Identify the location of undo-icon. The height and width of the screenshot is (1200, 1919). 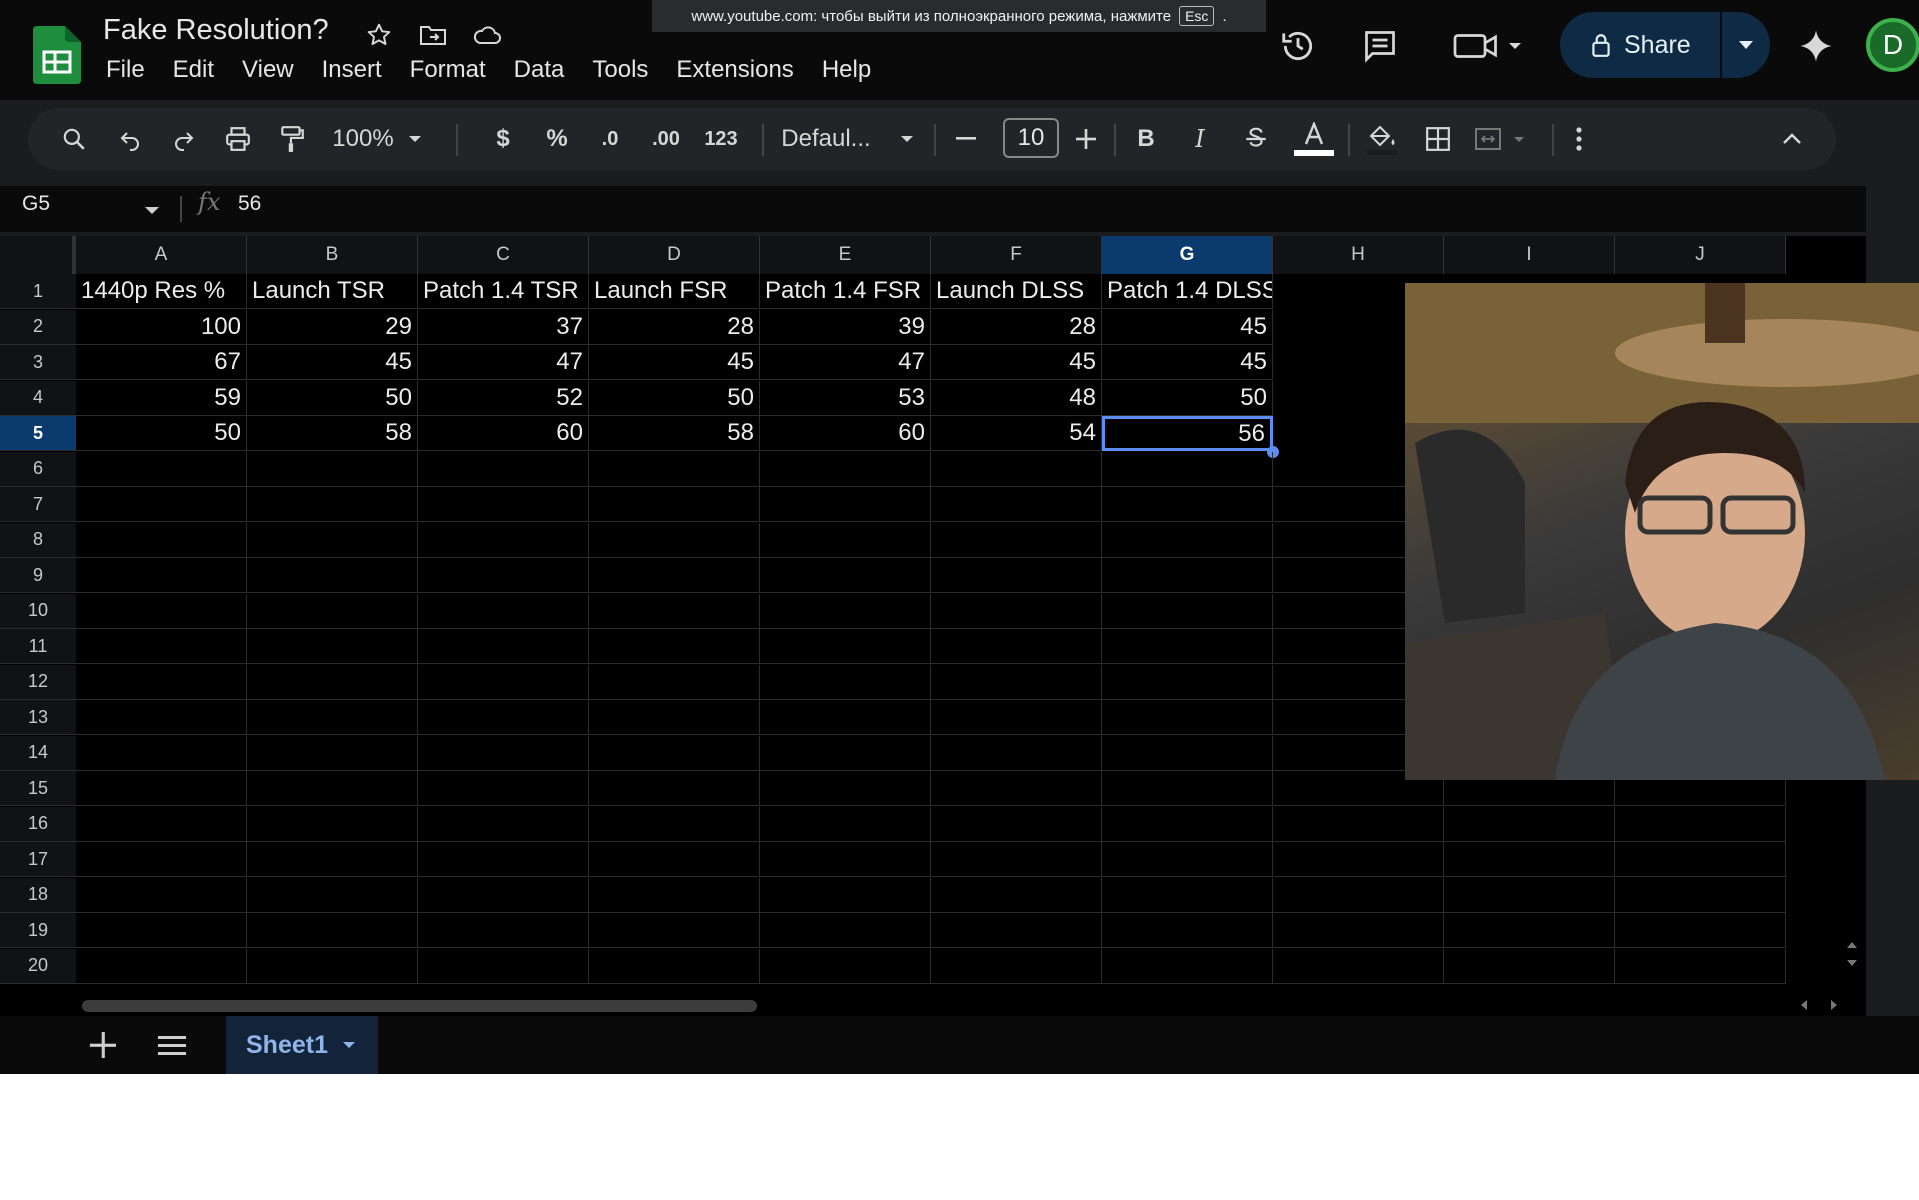
(130, 139).